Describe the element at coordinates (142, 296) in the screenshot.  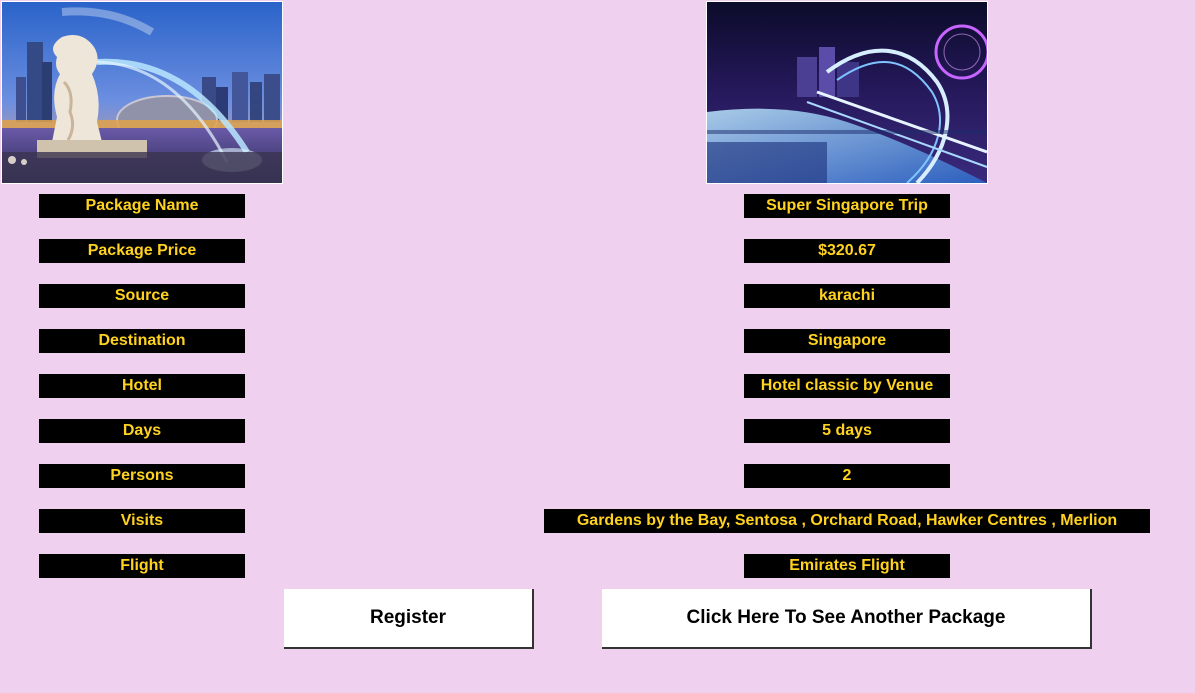
I see `source-label: Source` at that location.